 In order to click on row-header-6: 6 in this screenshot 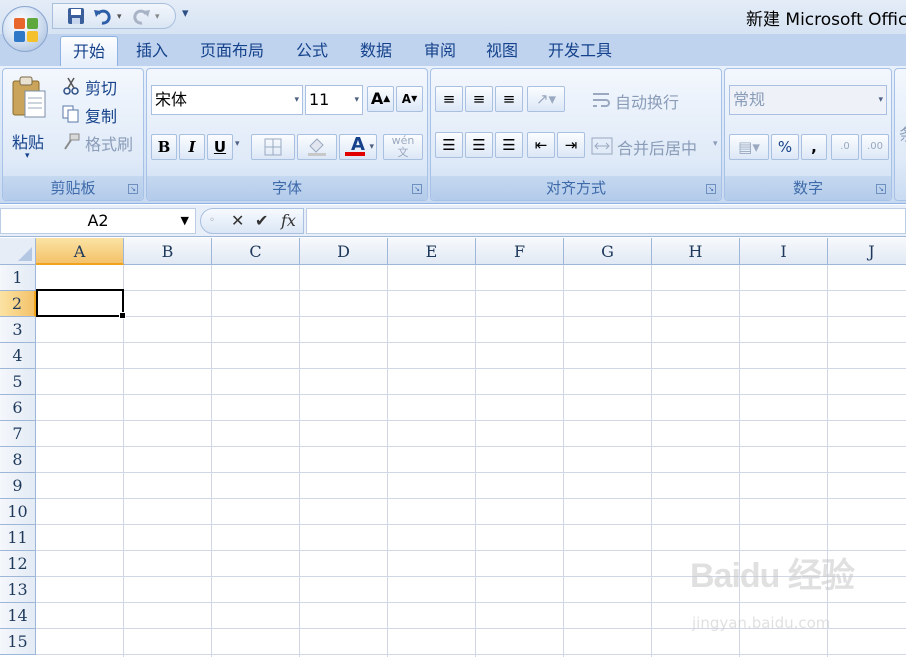, I will do `click(18, 408)`.